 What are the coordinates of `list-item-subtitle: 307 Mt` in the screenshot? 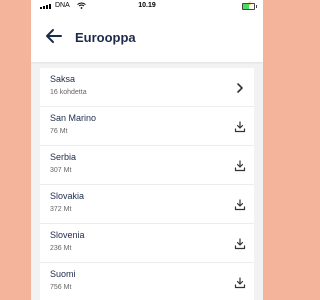 It's located at (61, 170).